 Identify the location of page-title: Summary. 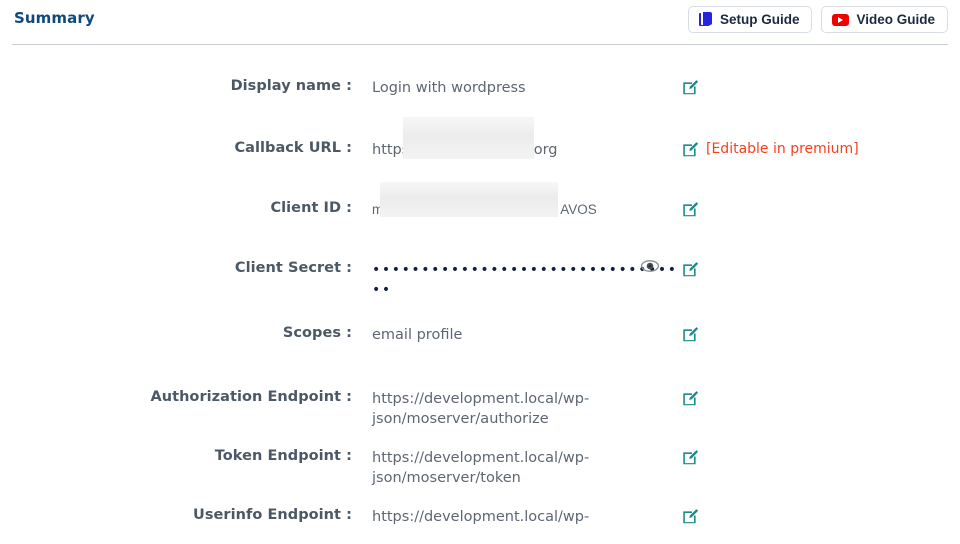
(54, 18).